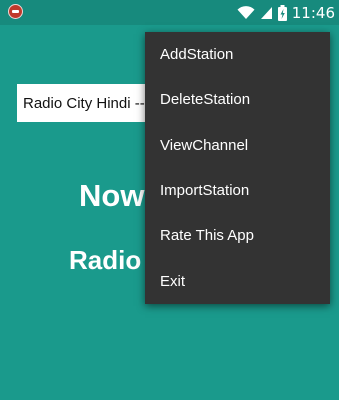 The image size is (339, 400). I want to click on battery-charging-icon, so click(282, 12).